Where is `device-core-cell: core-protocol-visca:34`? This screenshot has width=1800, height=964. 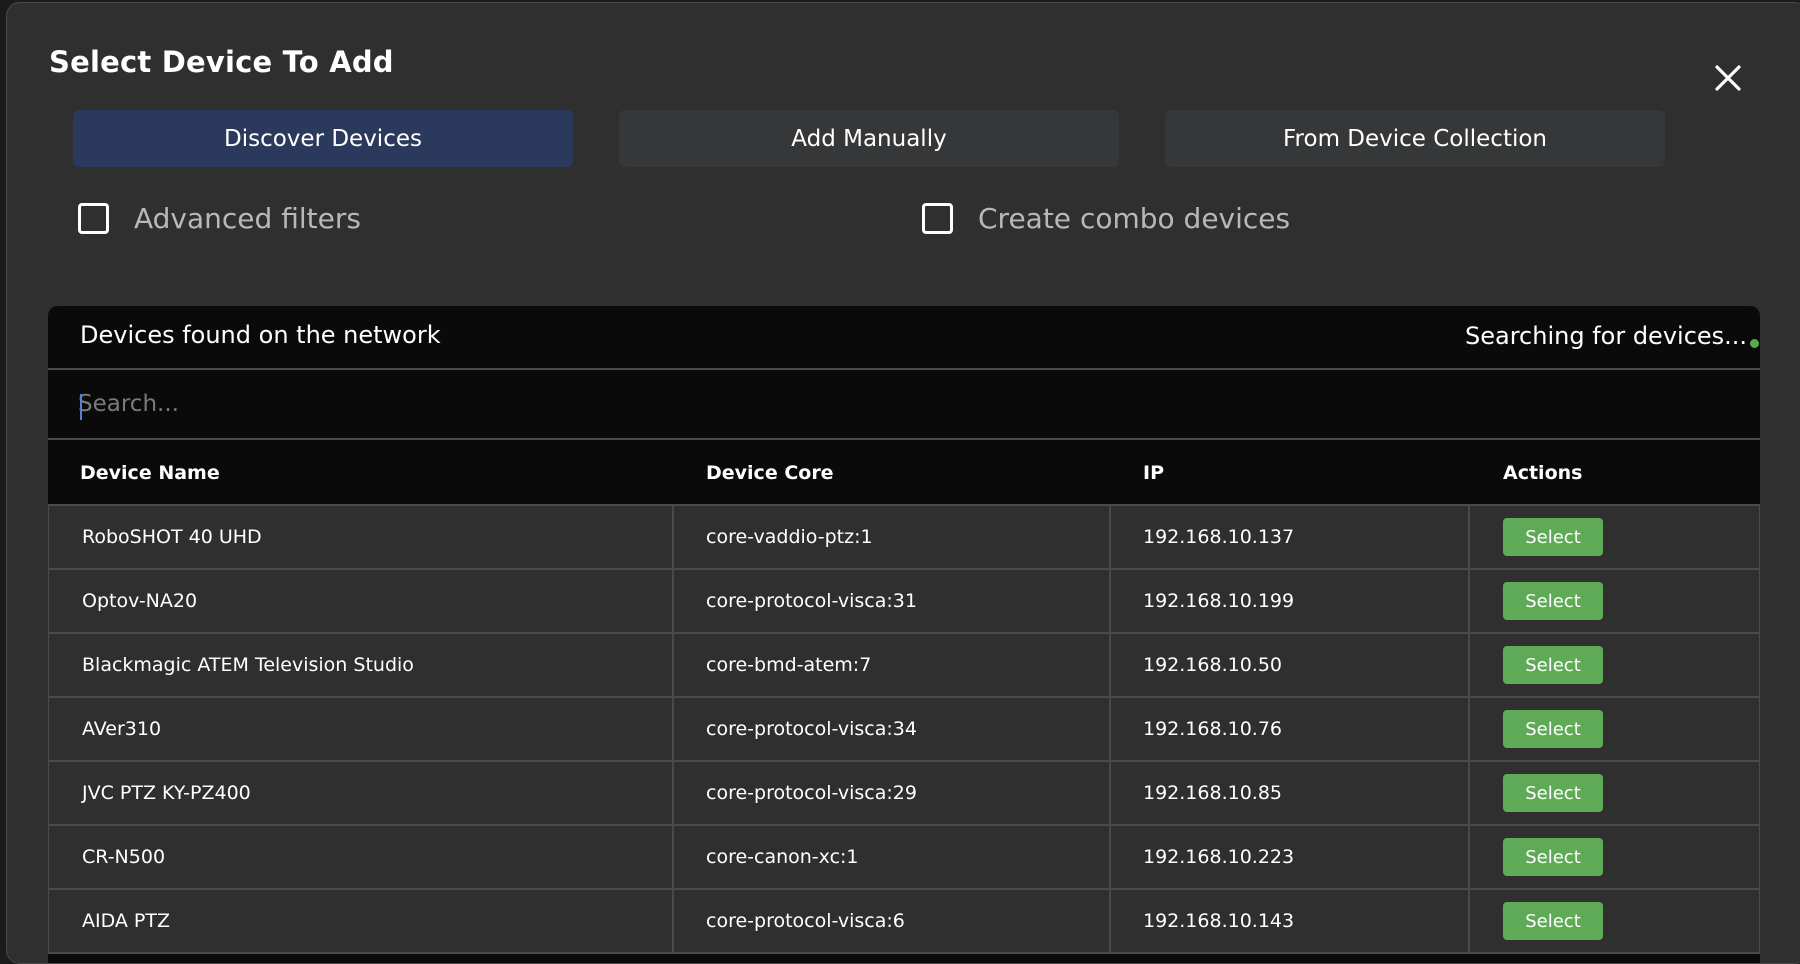
device-core-cell: core-protocol-visca:34 is located at coordinates (892, 729).